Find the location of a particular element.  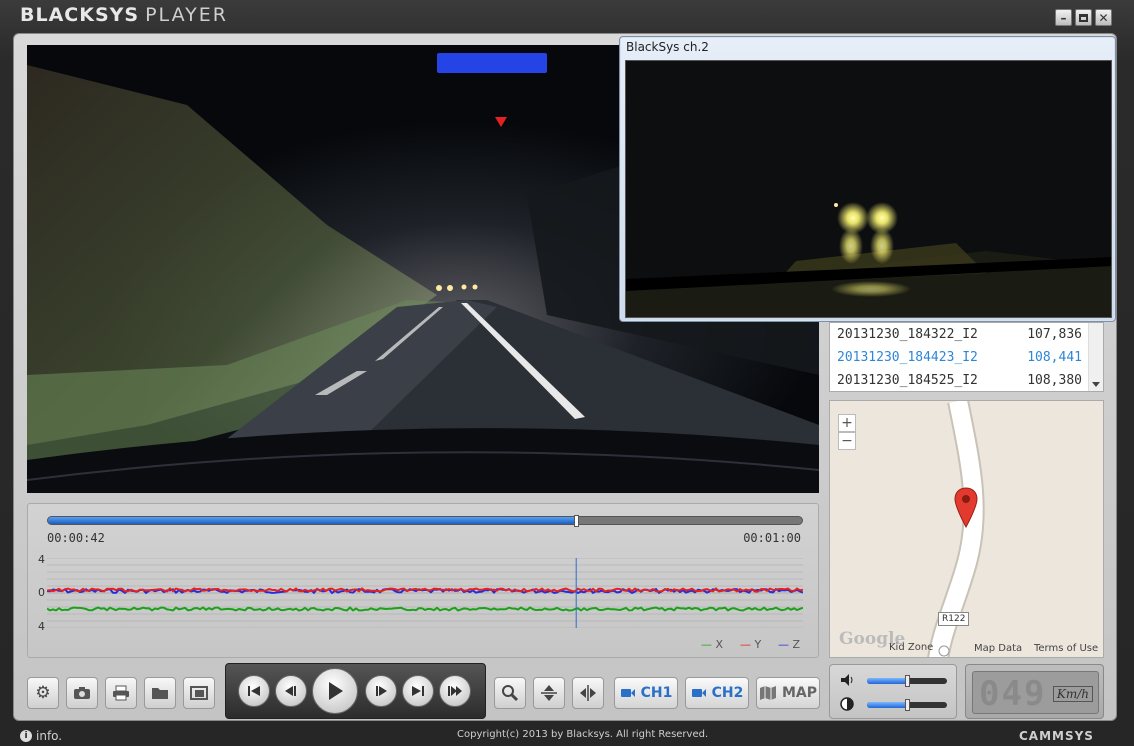

printer-icon is located at coordinates (121, 693).